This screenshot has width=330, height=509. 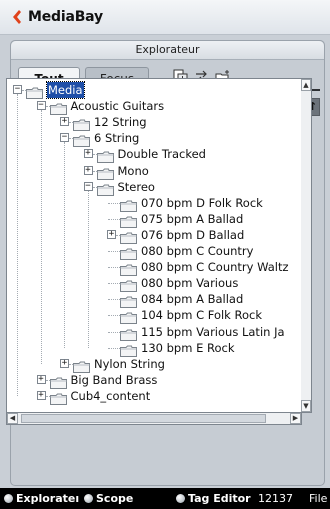 I want to click on tree-item: 080 bpm C Country Waltz, so click(x=154, y=268).